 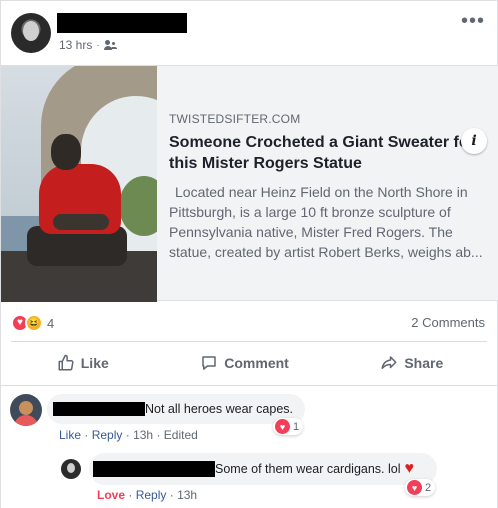 I want to click on share-button: Share, so click(x=411, y=363).